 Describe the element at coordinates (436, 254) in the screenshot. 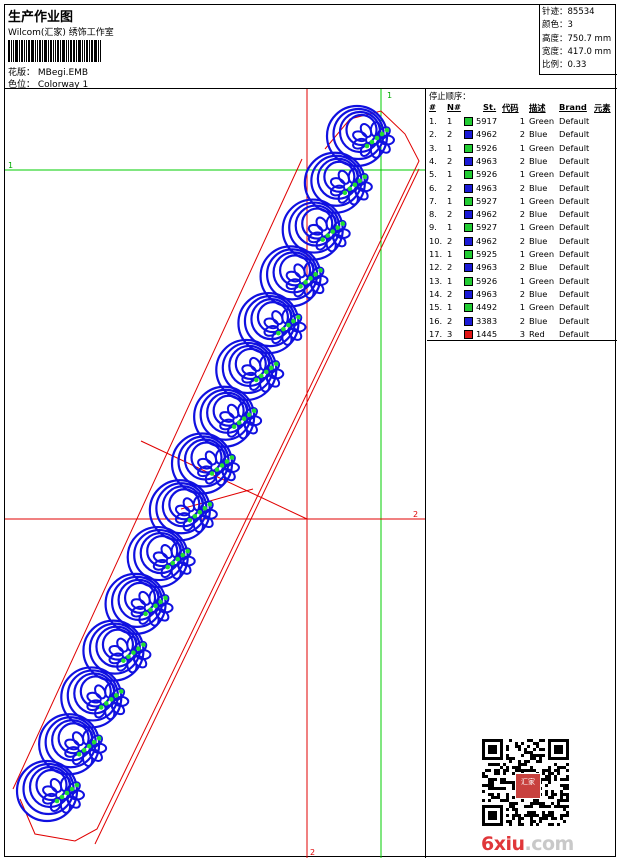

I see `stop-index: 11.` at that location.